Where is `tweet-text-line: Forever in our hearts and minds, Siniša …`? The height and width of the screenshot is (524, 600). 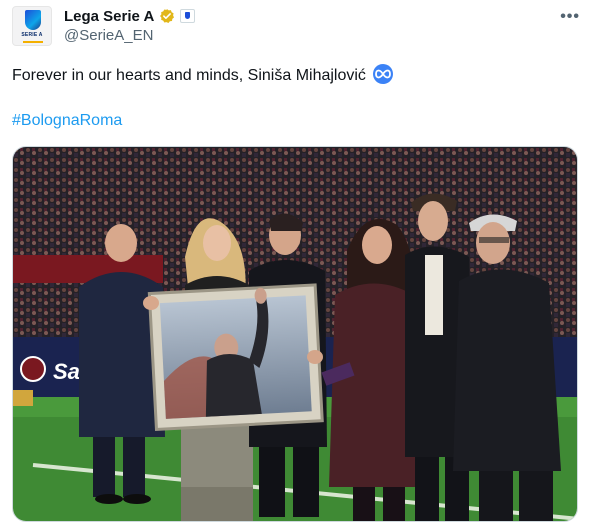
tweet-text-line: Forever in our hearts and minds, Siniša … is located at coordinates (203, 75).